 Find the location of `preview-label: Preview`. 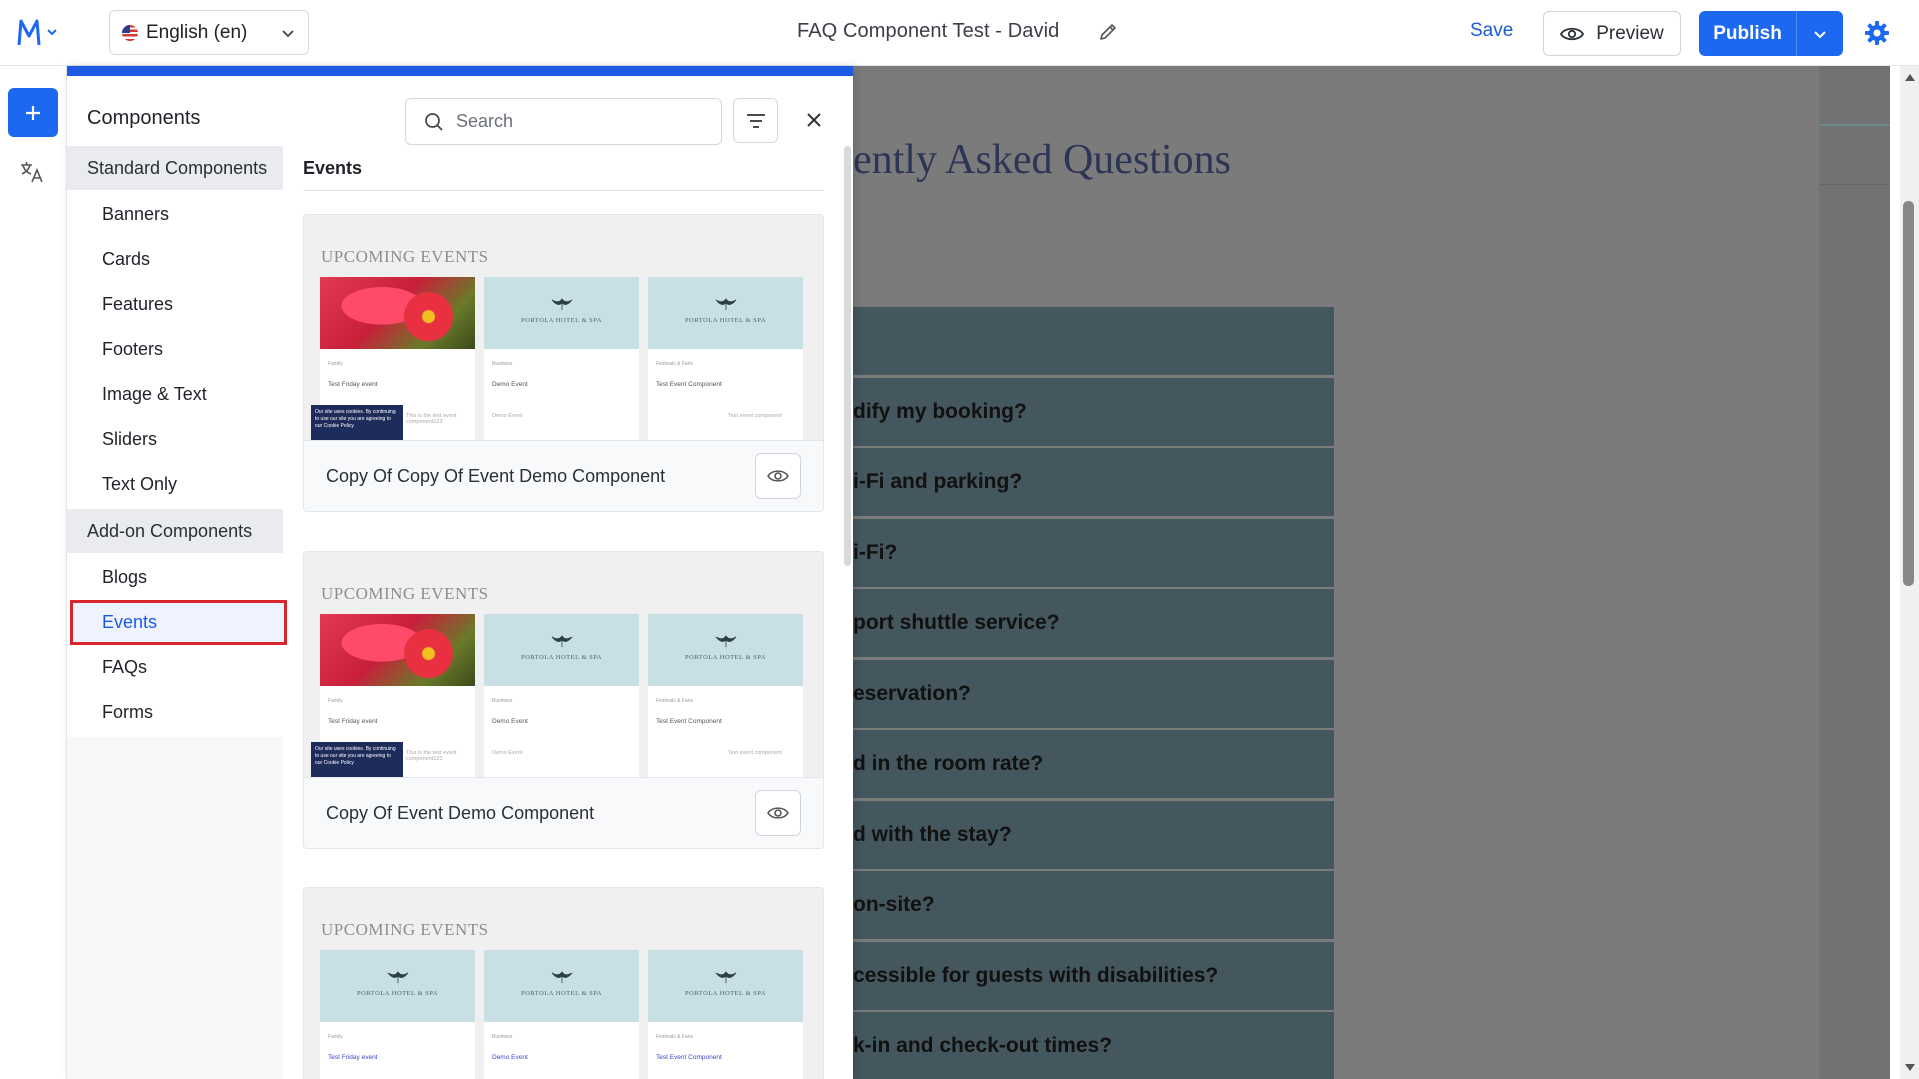

preview-label: Preview is located at coordinates (1630, 33).